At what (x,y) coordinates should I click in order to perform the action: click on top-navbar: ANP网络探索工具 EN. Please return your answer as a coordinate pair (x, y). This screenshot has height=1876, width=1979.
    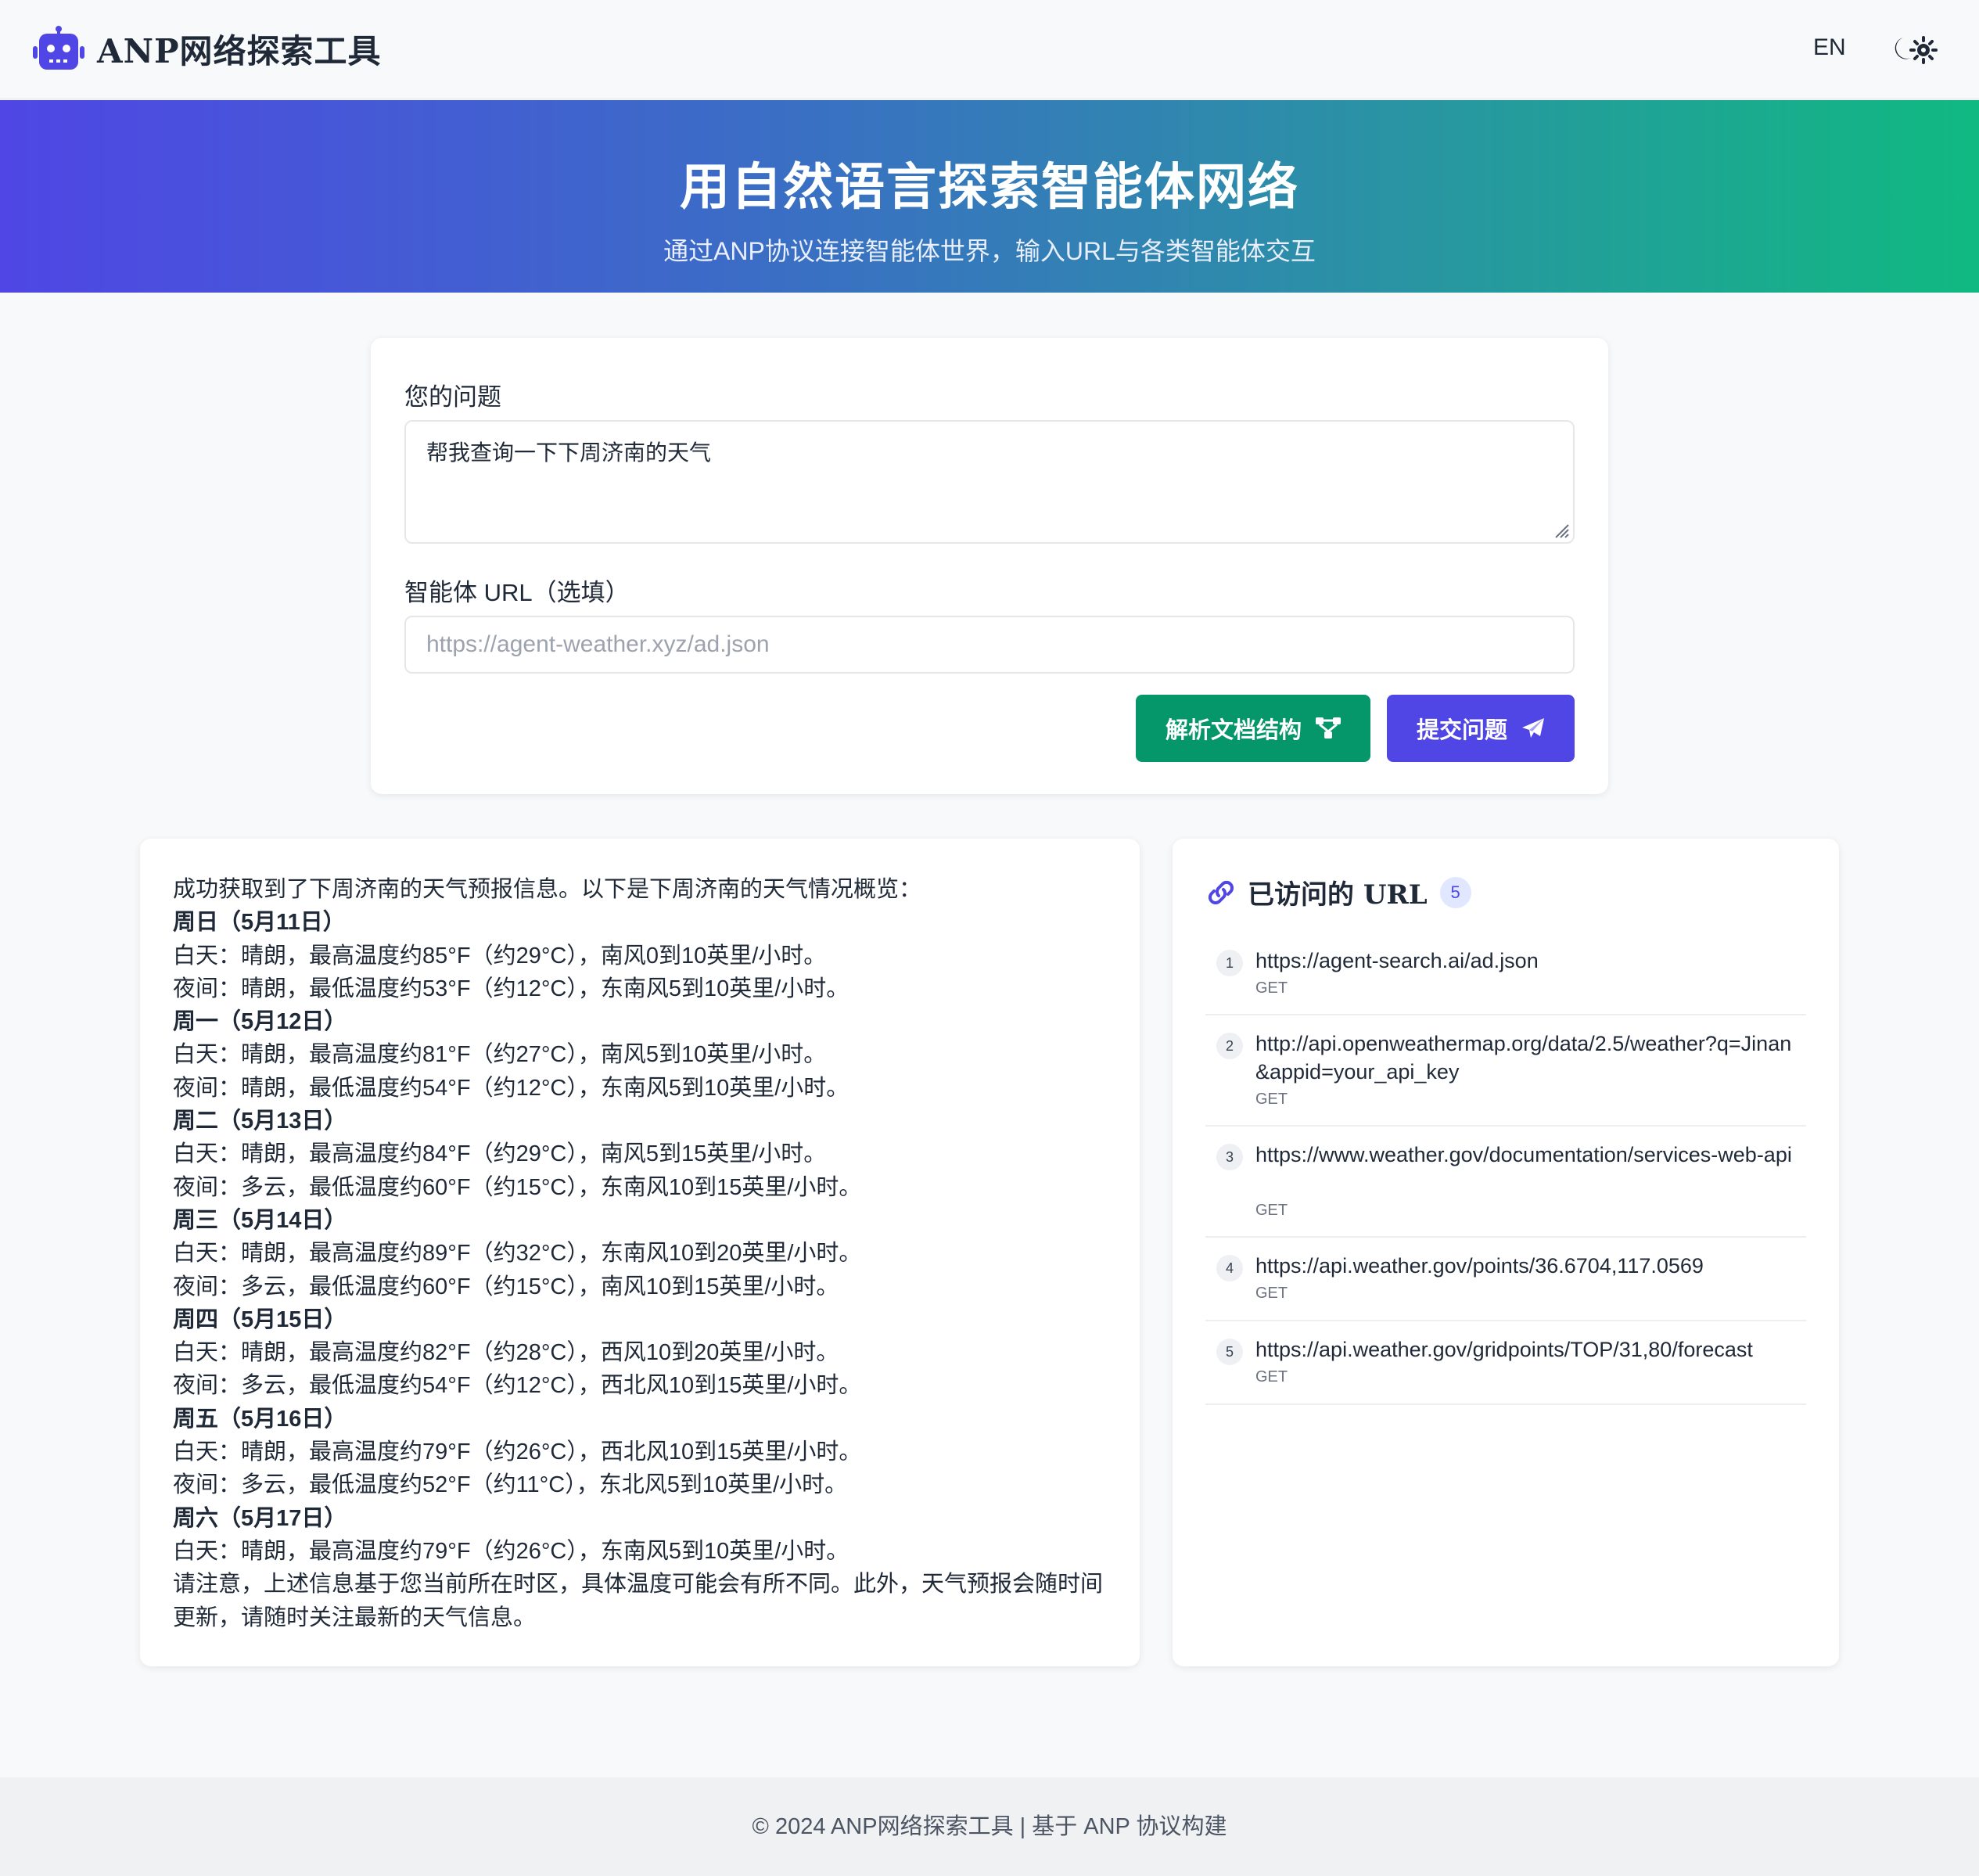
    Looking at the image, I should click on (989, 49).